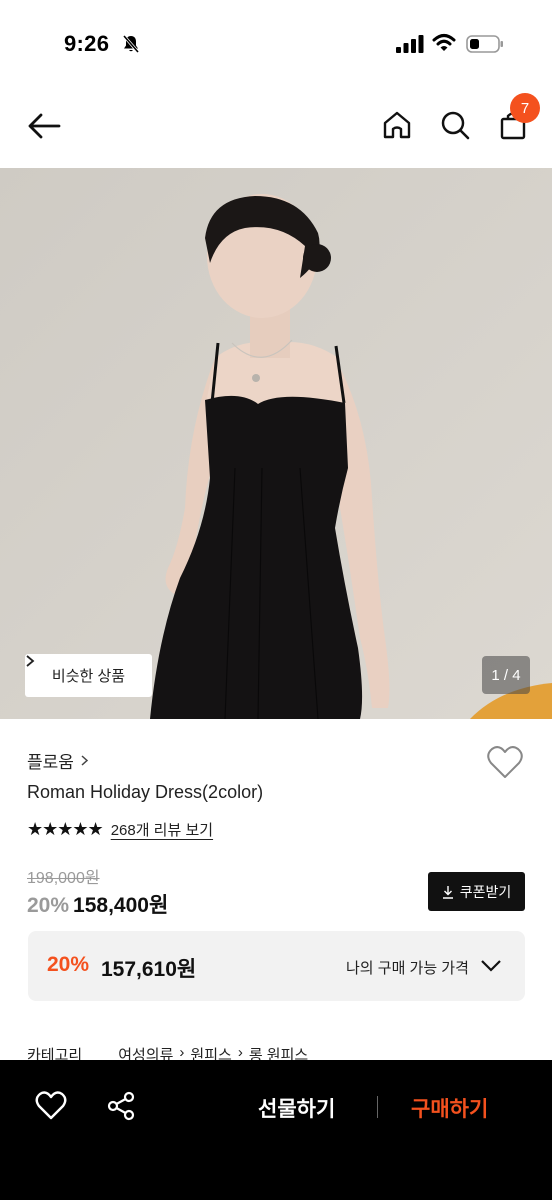 This screenshot has width=552, height=1200. I want to click on image-counter: 1 / 4, so click(506, 675).